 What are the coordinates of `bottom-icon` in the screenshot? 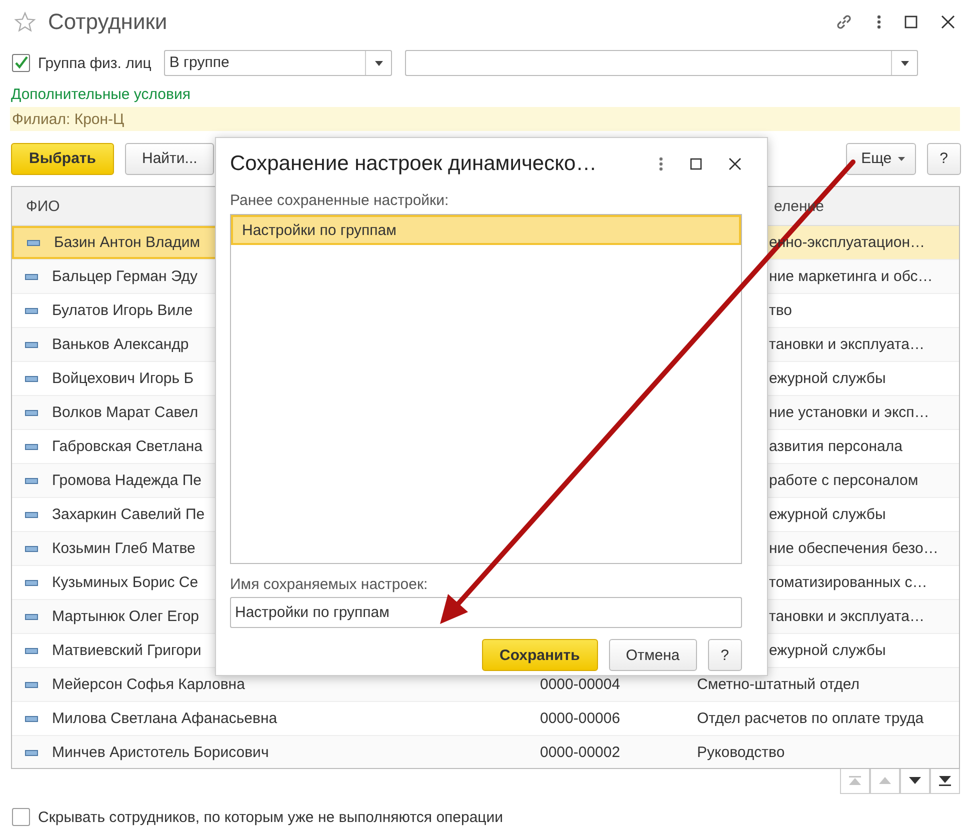 It's located at (945, 781).